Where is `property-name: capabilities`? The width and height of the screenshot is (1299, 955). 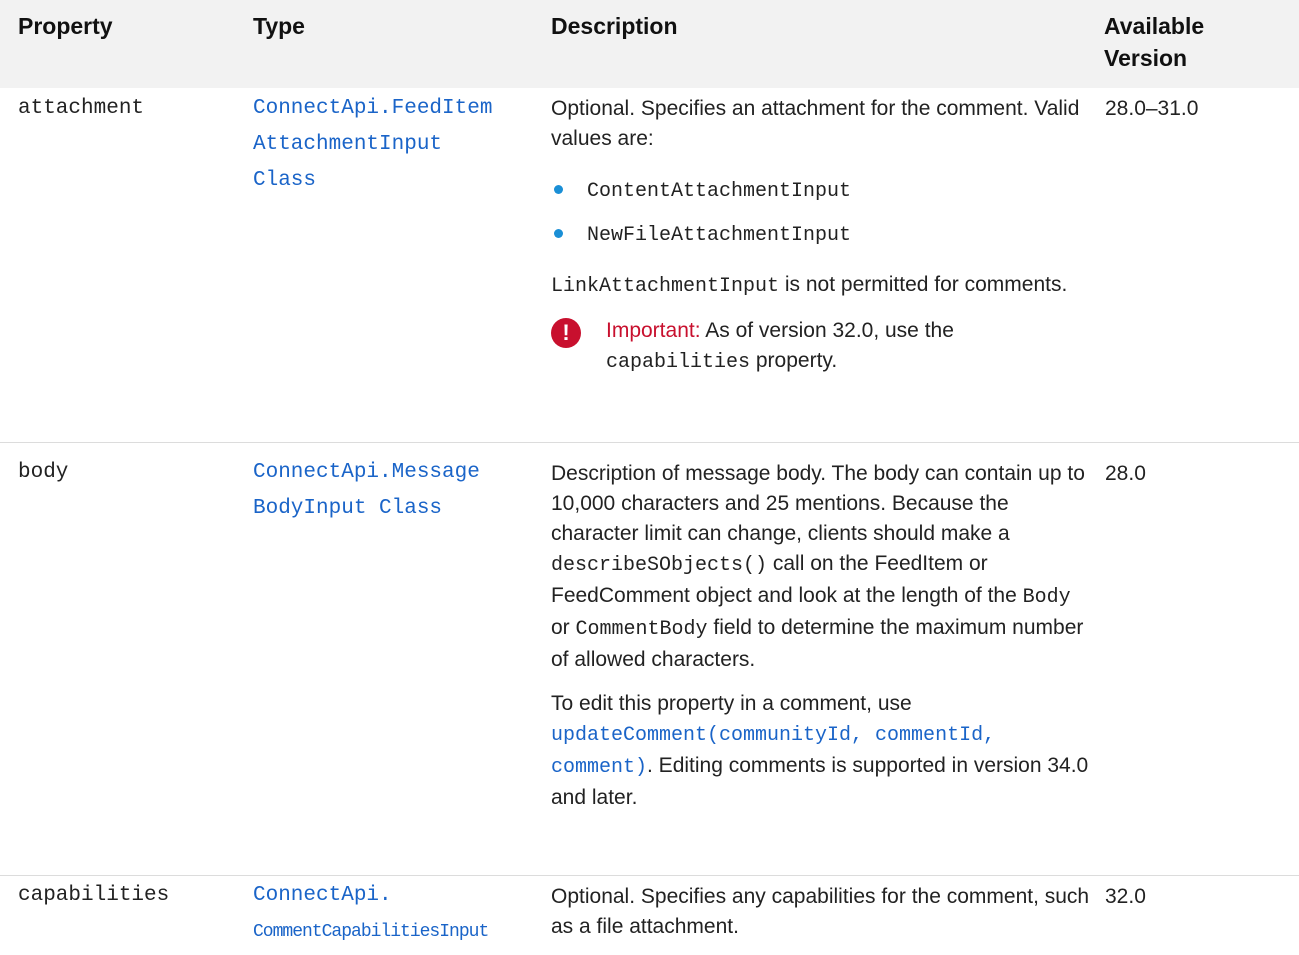
property-name: capabilities is located at coordinates (94, 895).